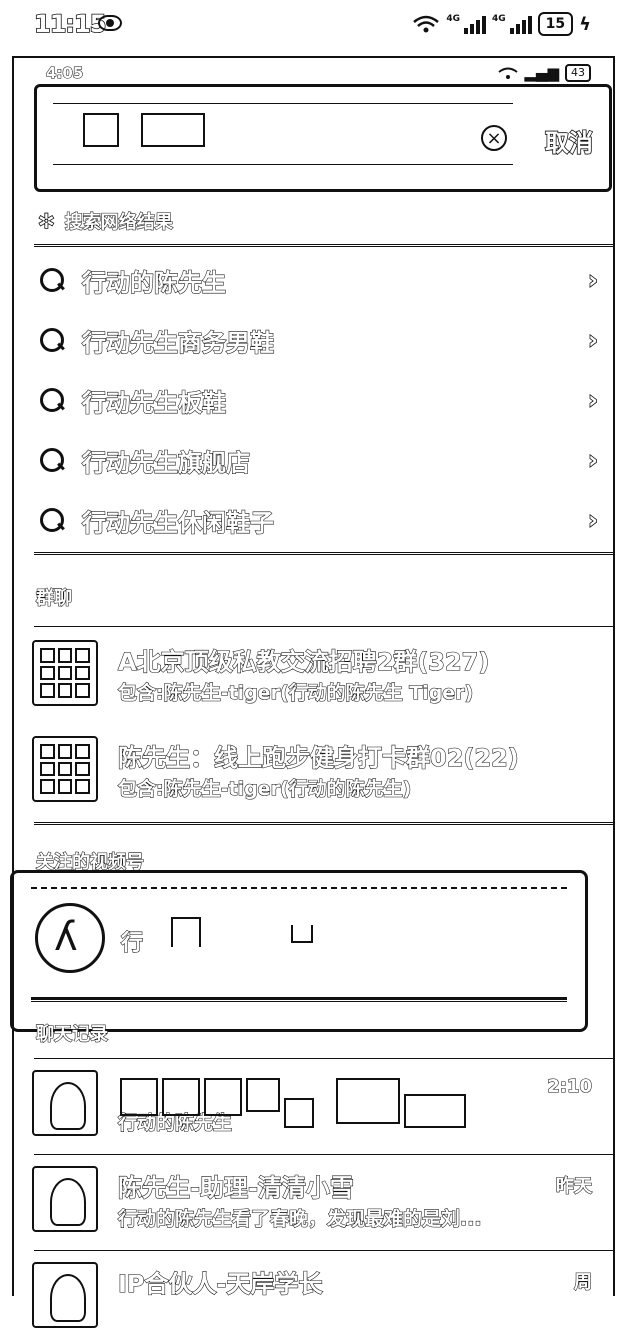  What do you see at coordinates (318, 520) in the screenshot?
I see `web-result-item: 行动先生休闲鞋子 ›` at bounding box center [318, 520].